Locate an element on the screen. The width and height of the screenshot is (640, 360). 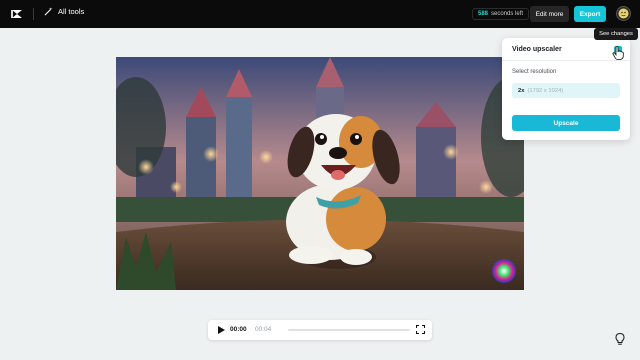
resolution-label: Select resolution is located at coordinates (534, 72).